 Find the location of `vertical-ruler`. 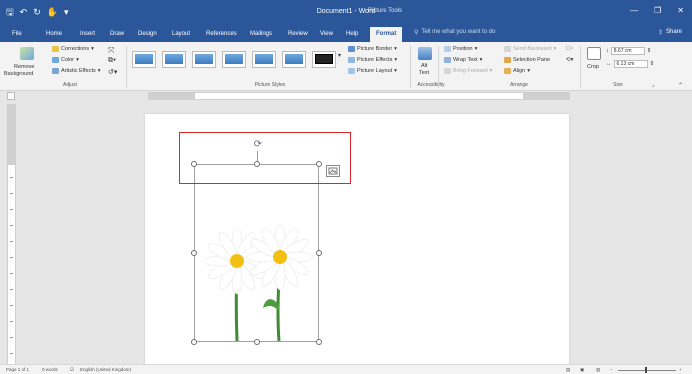

vertical-ruler is located at coordinates (11, 235).